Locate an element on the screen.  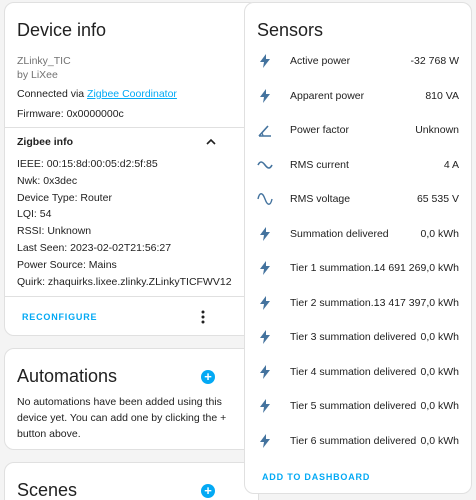
zigbee-info-line: RSSI: Unknown is located at coordinates (54, 231).